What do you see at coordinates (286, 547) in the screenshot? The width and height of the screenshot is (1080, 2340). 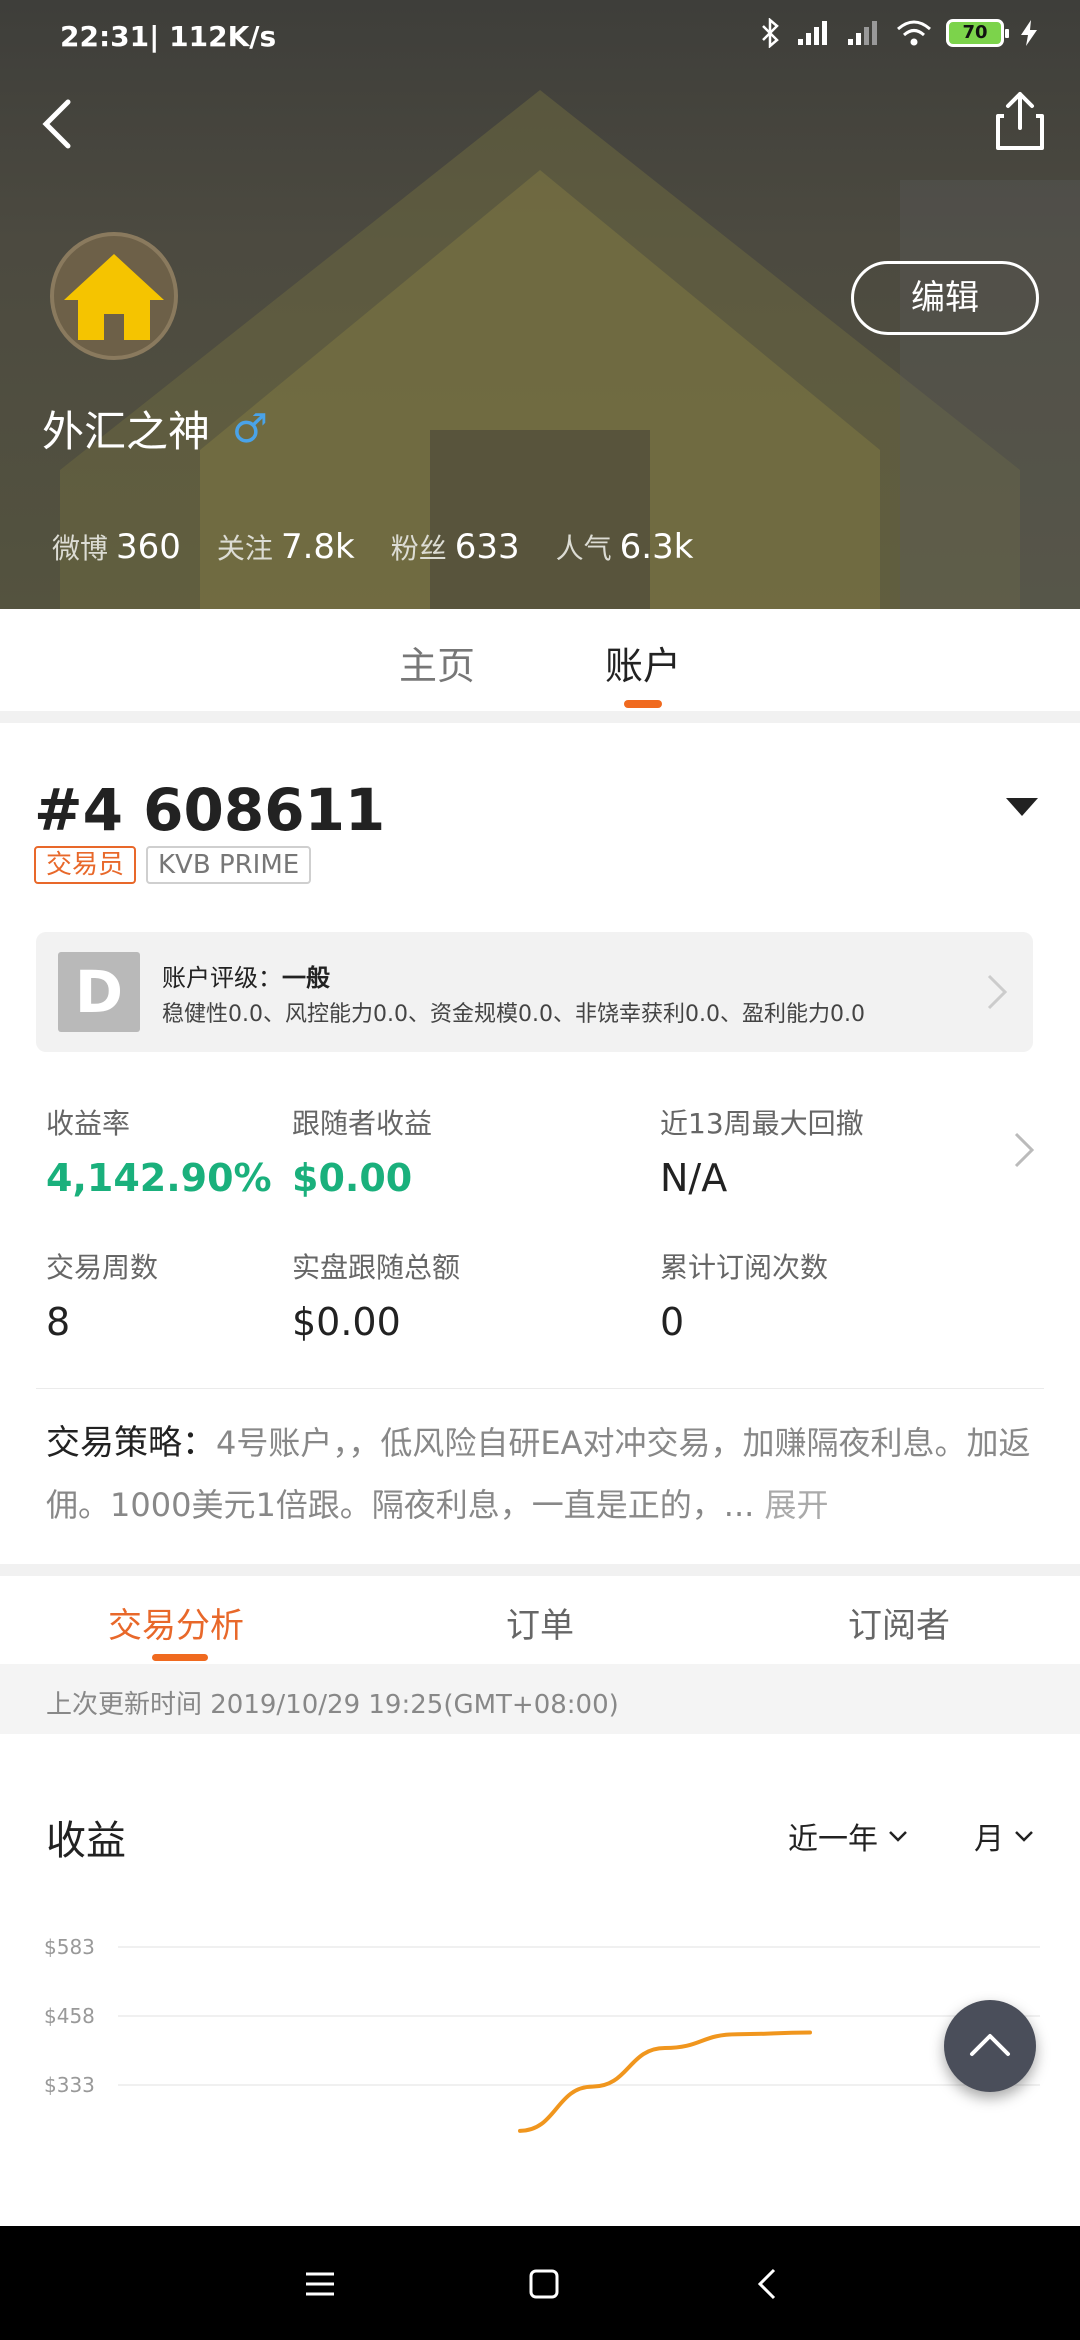 I see `stat-following: 关注 7.8k` at bounding box center [286, 547].